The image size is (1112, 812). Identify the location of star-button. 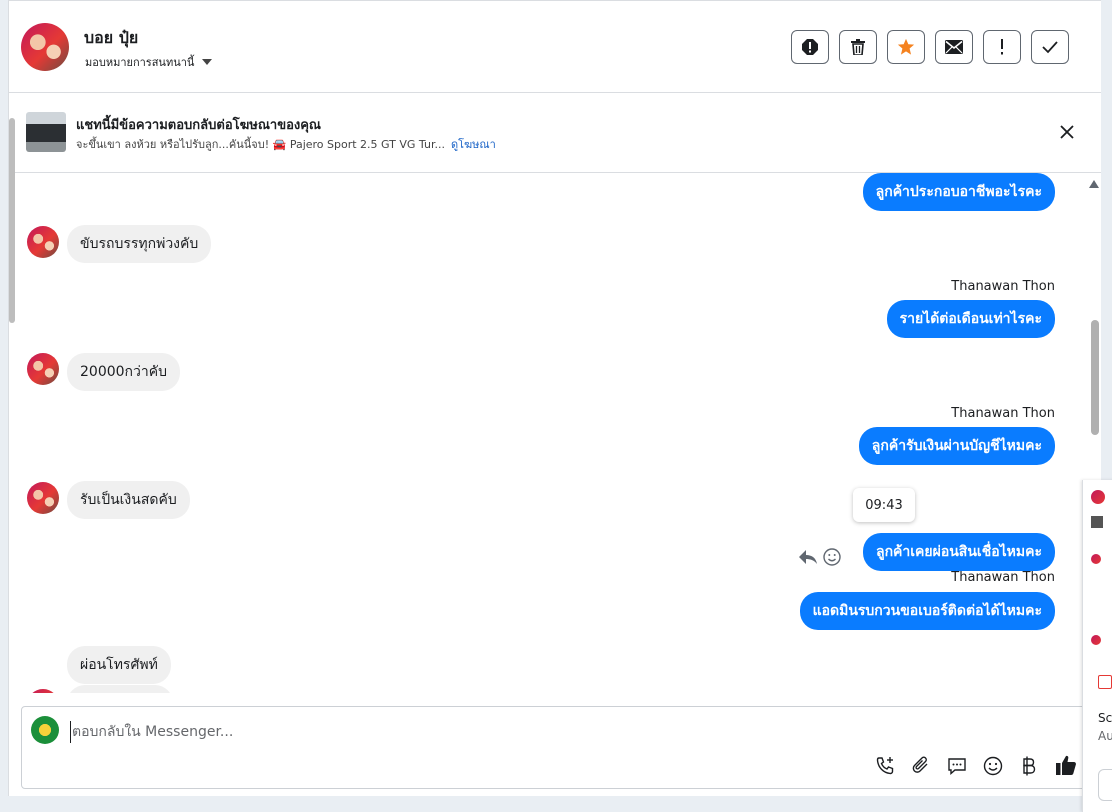
(906, 47).